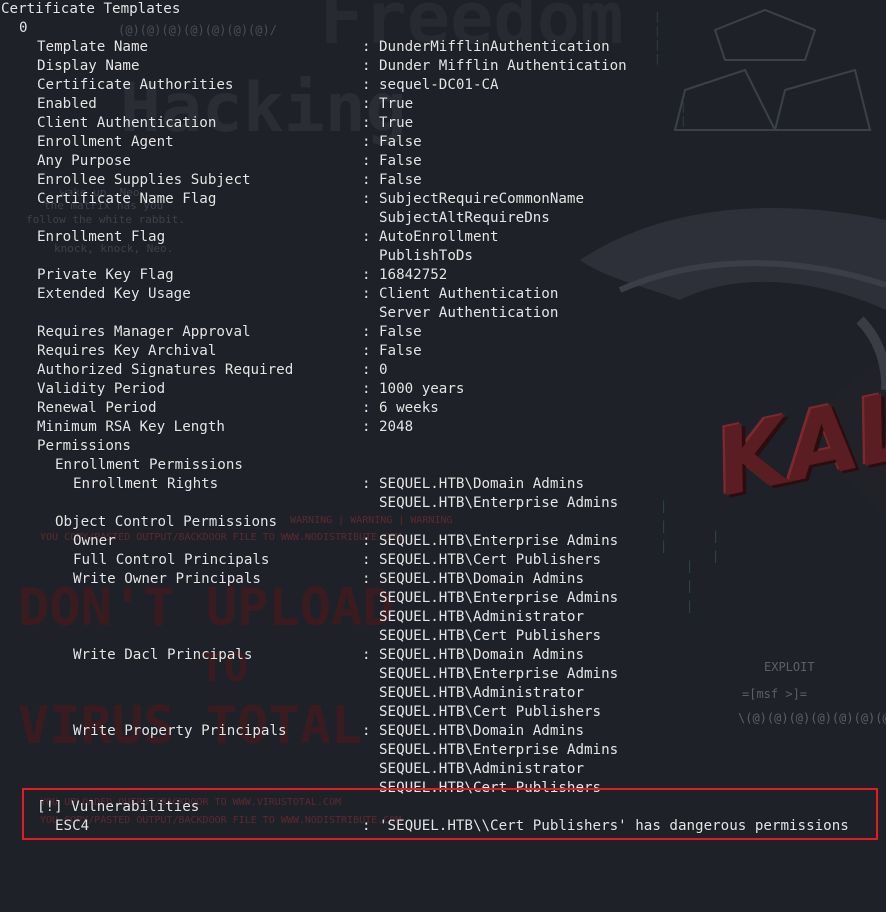 This screenshot has width=886, height=912. Describe the element at coordinates (94, 541) in the screenshot. I see `field-key: Owner` at that location.